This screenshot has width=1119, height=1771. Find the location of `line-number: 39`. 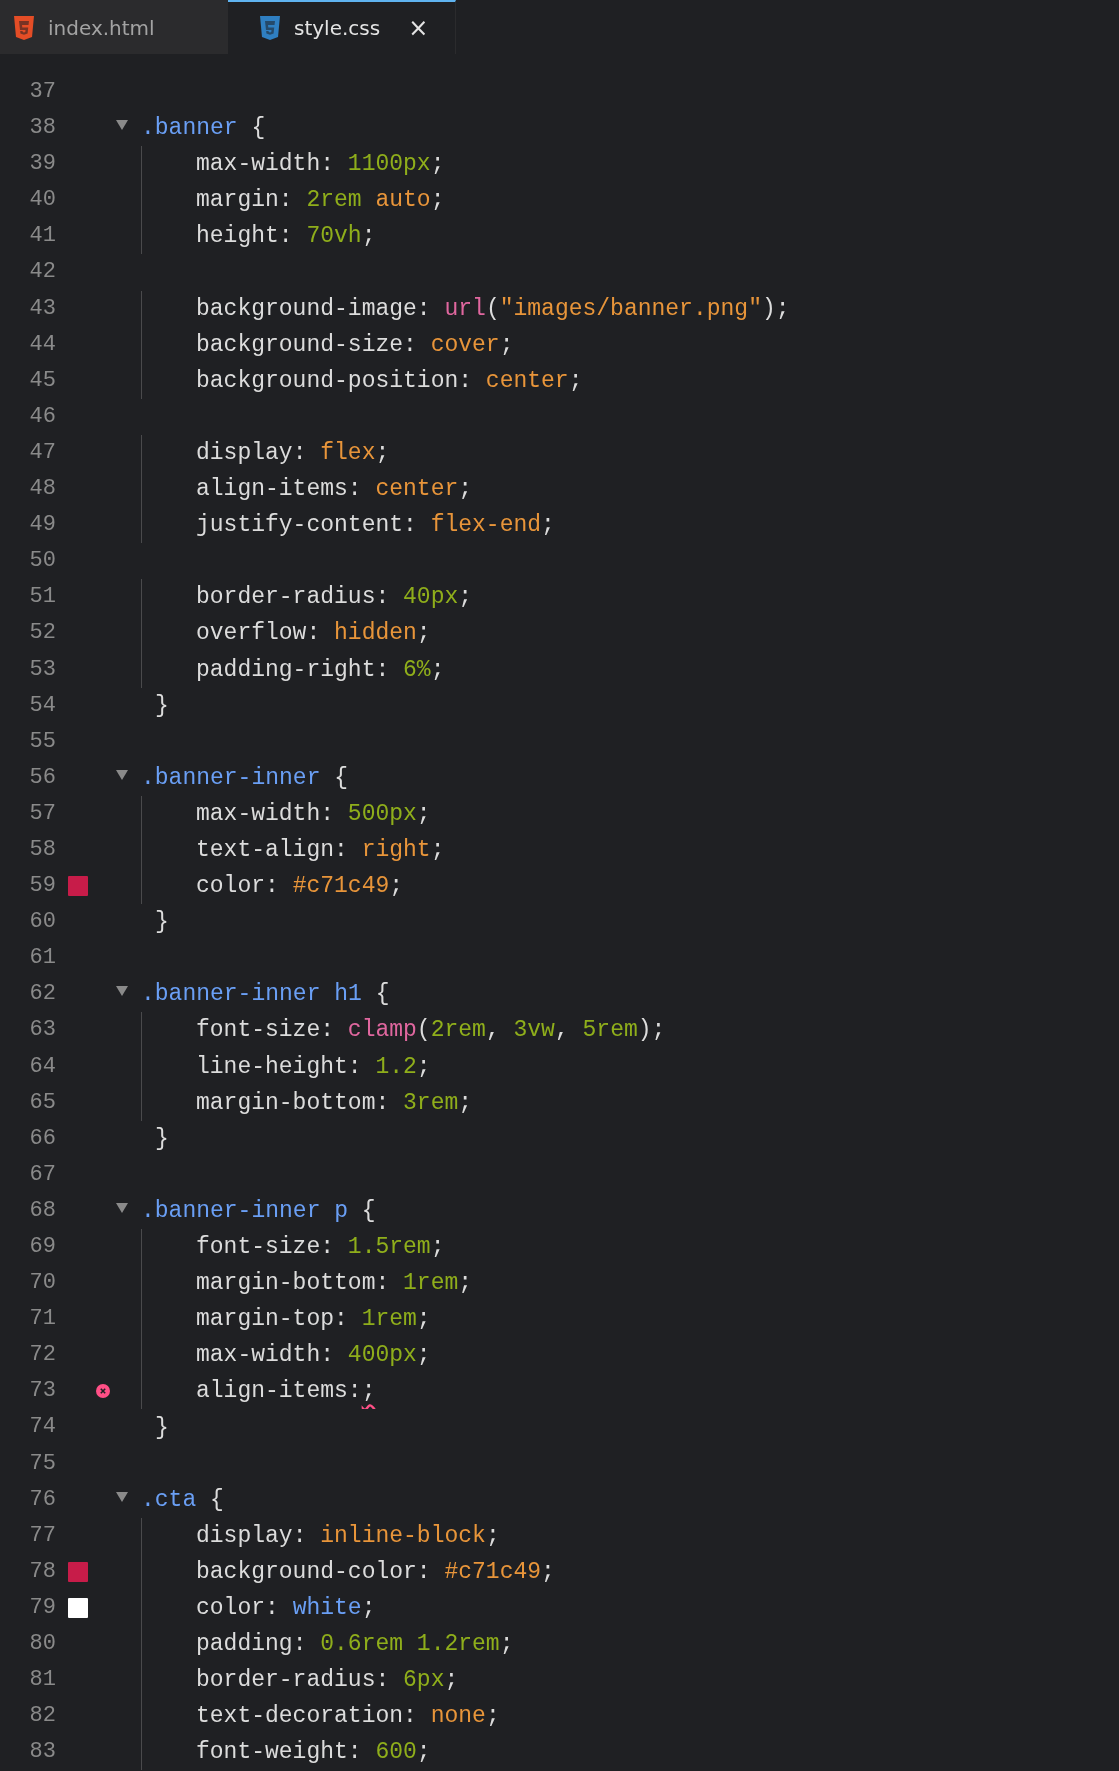

line-number: 39 is located at coordinates (42, 164).